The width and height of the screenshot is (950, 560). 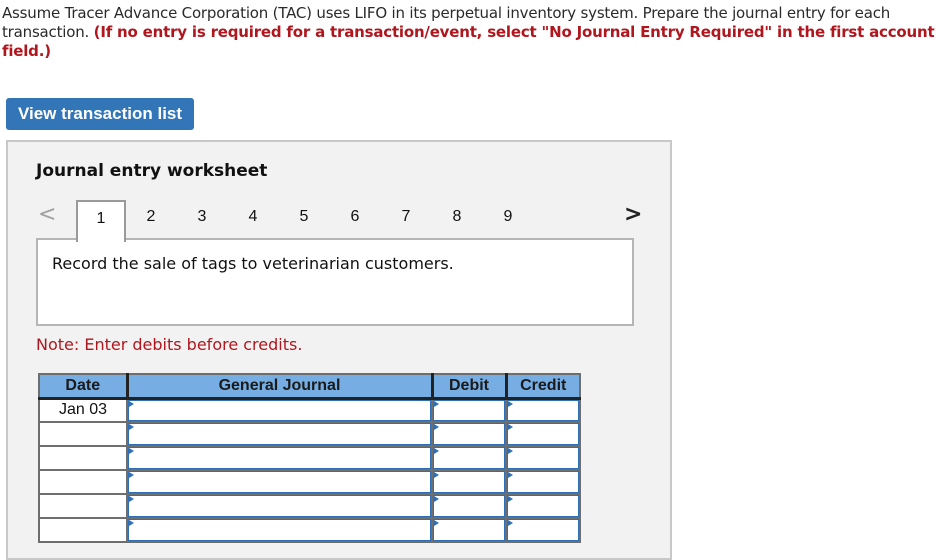 I want to click on header-general-journal: General Journal, so click(x=280, y=386).